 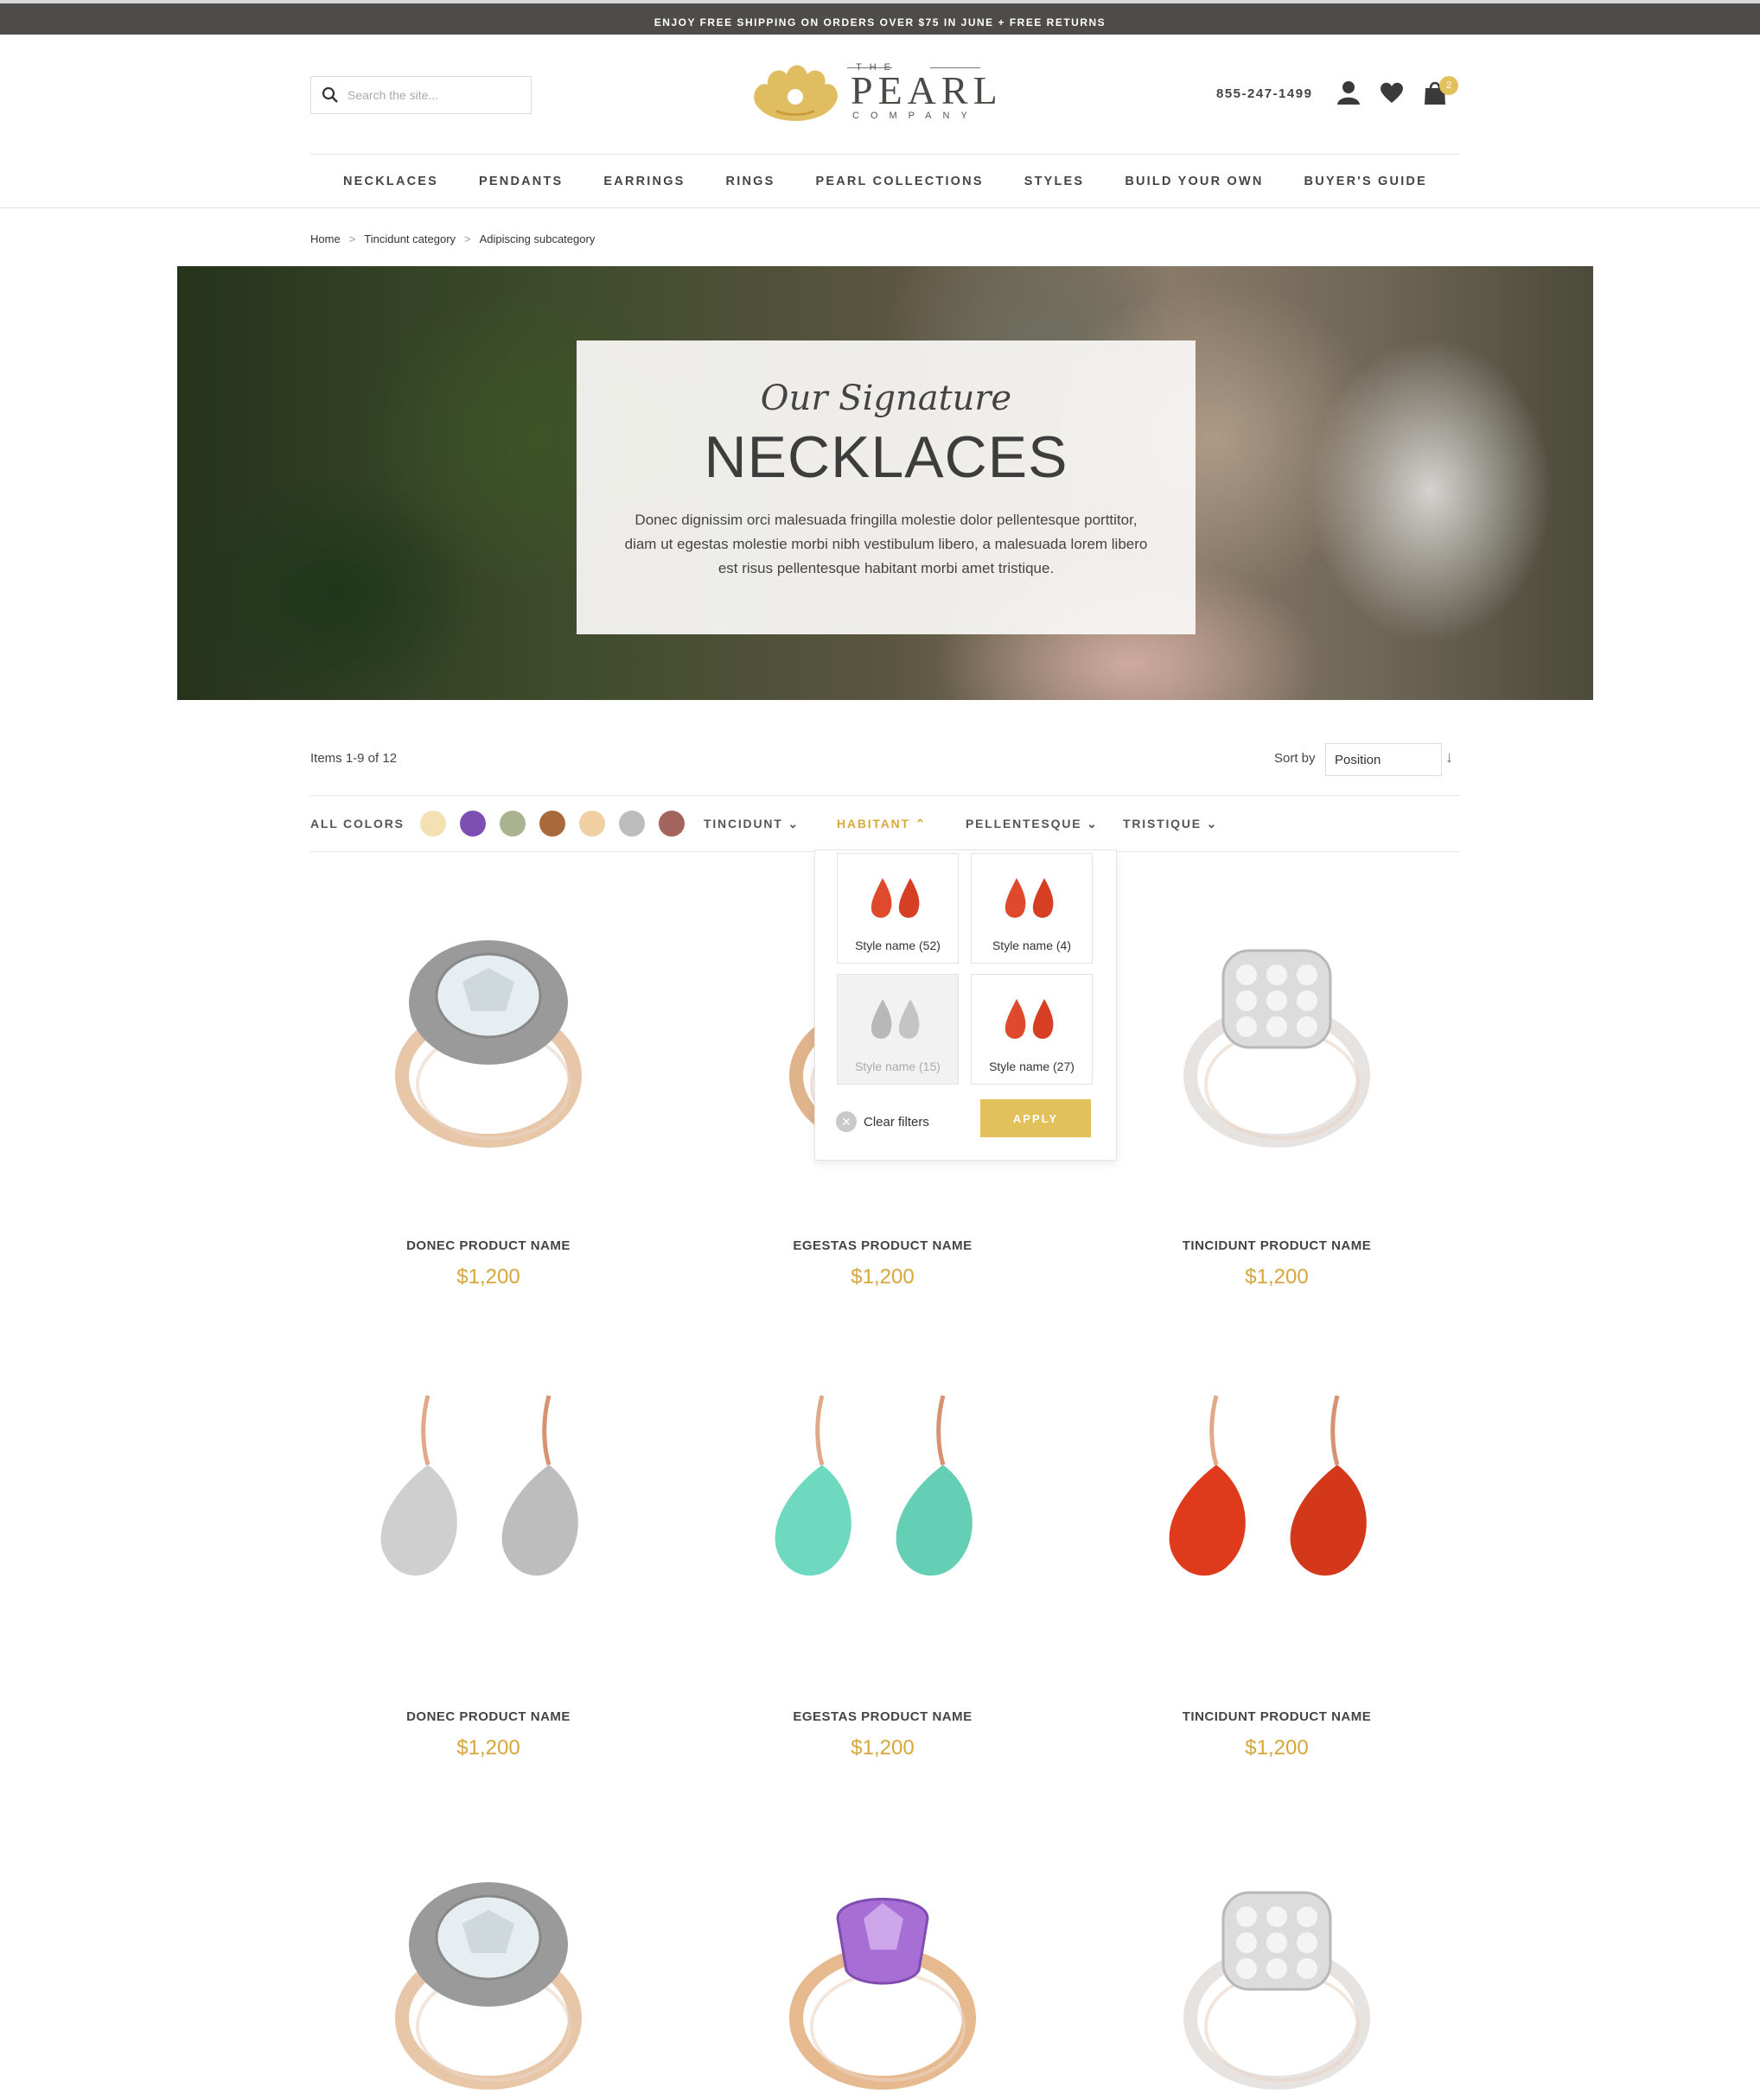 I want to click on filter-tristique: TRISTIQUE ⌄, so click(x=1170, y=824).